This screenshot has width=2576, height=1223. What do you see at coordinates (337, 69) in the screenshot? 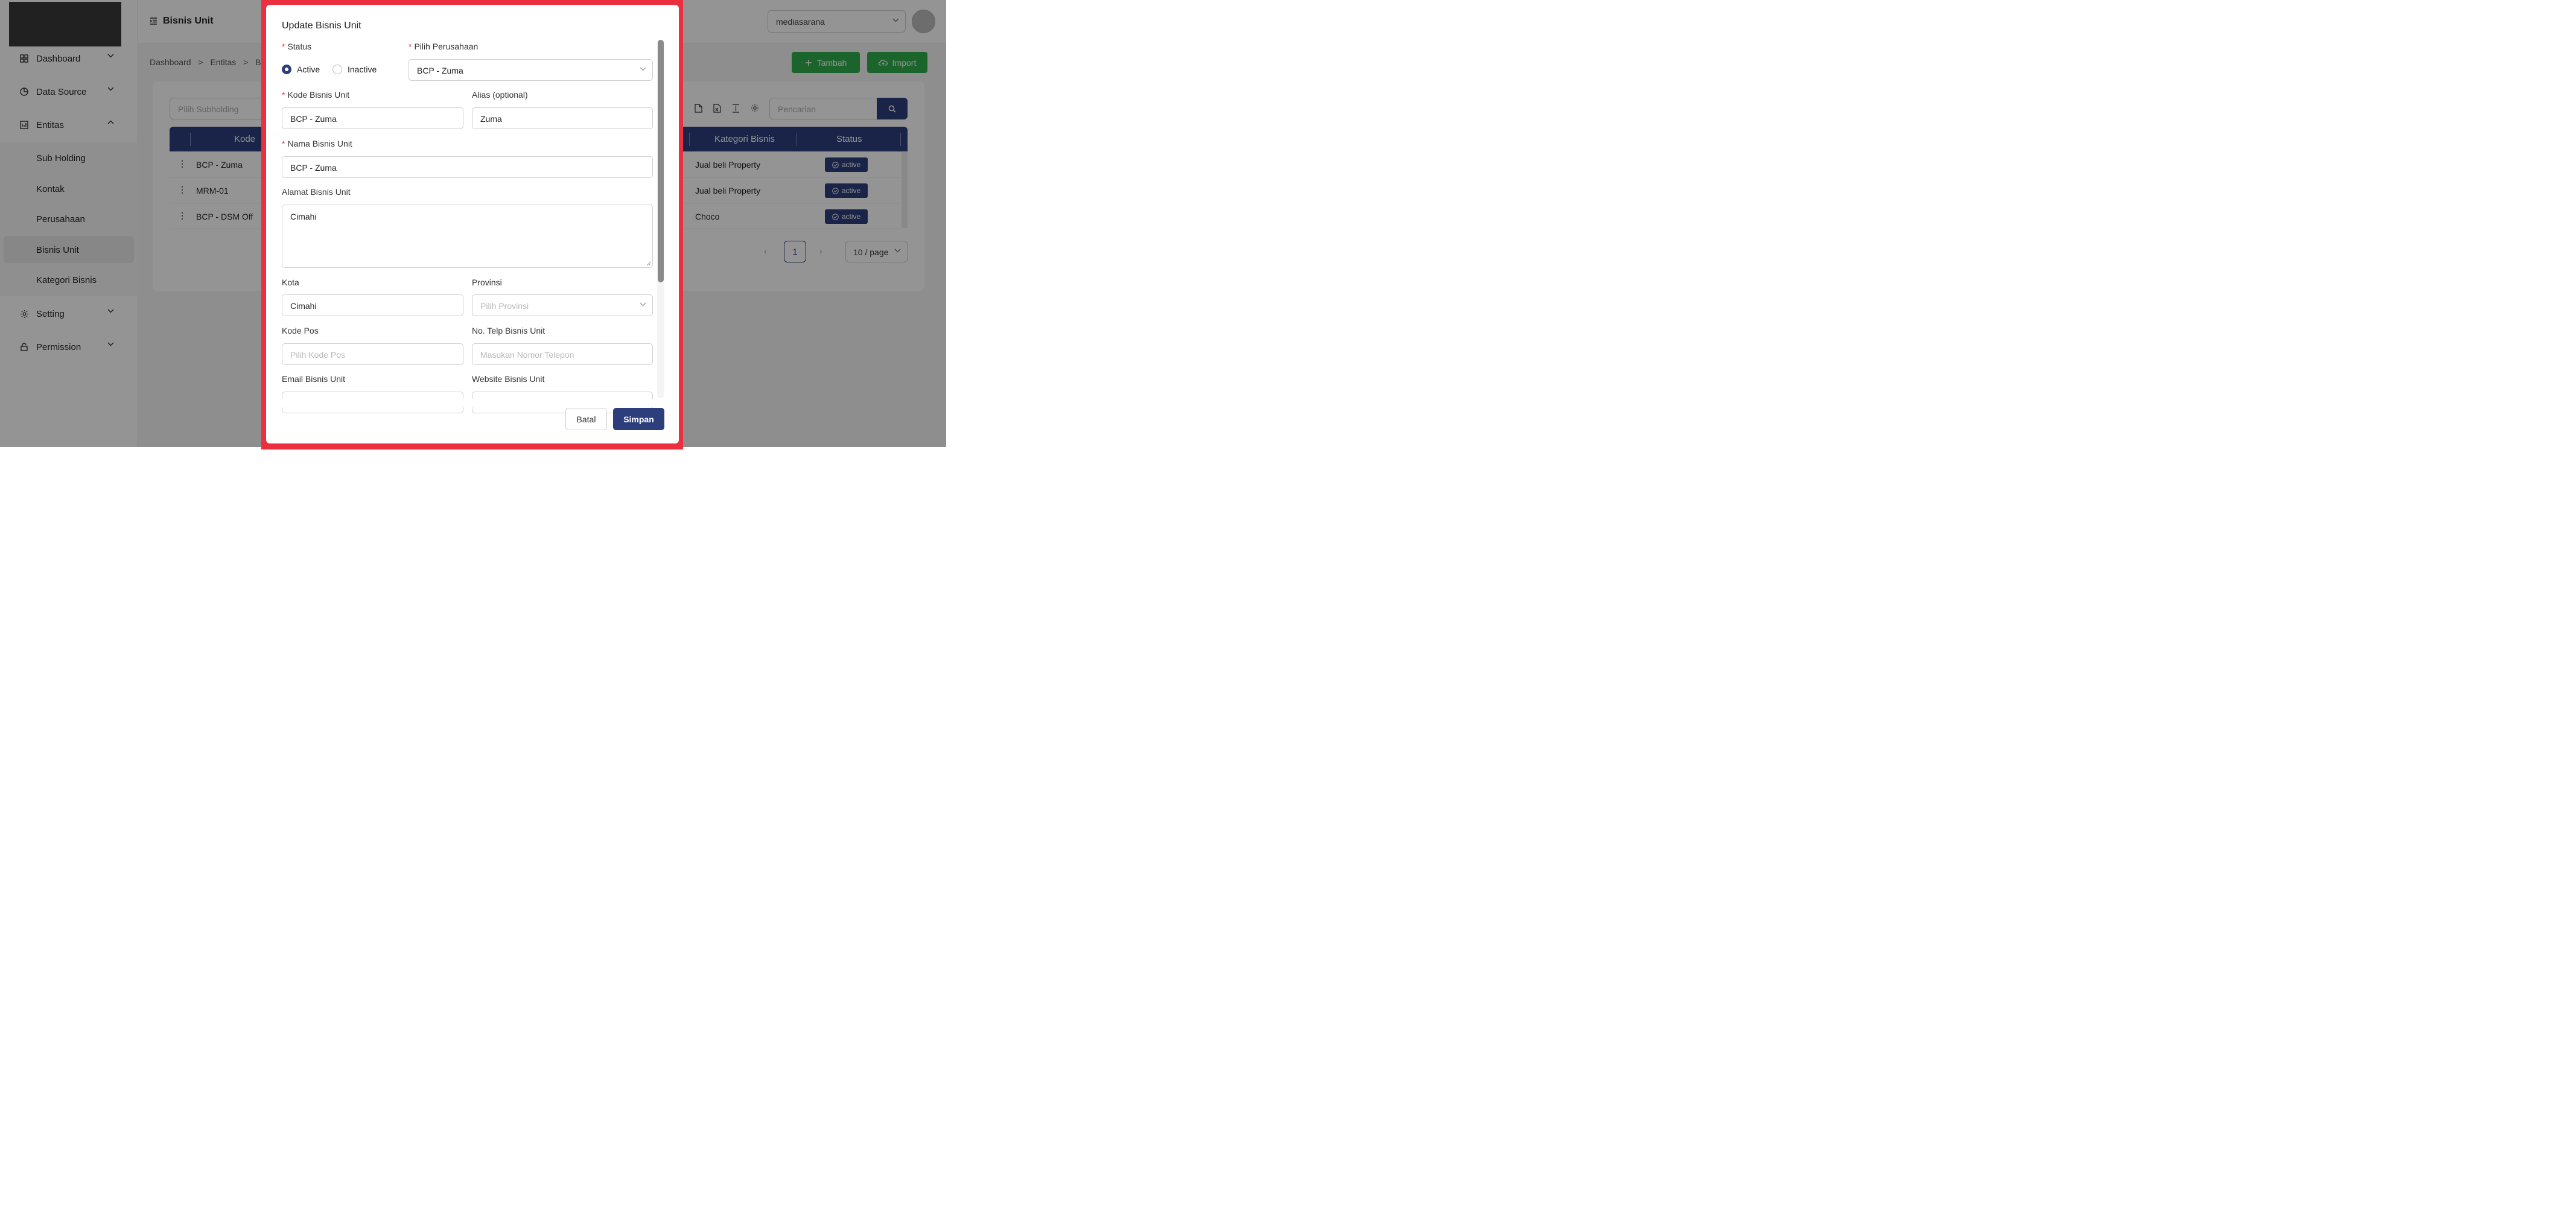
I see `radio-unchecked-icon` at bounding box center [337, 69].